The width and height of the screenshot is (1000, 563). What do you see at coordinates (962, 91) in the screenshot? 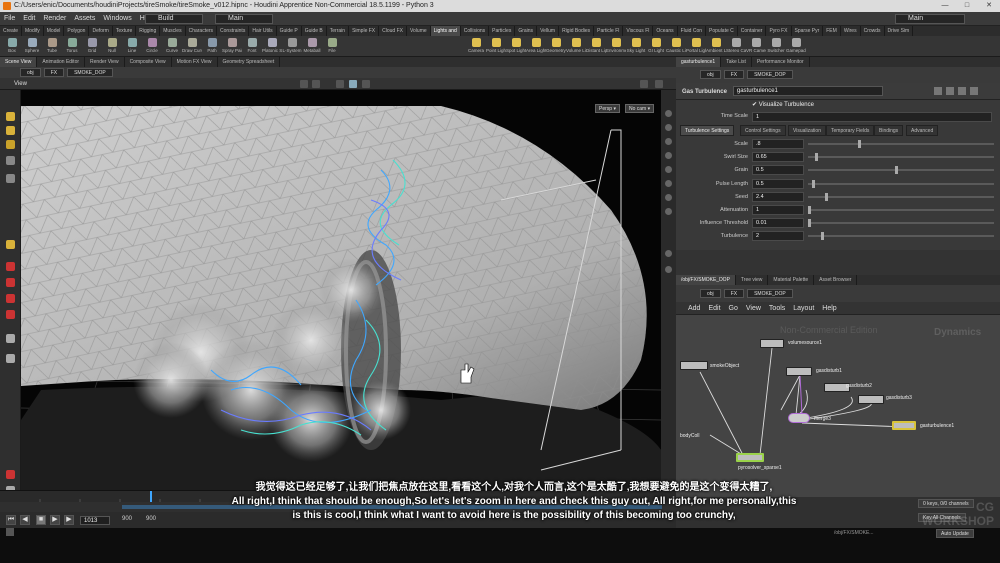
I see `info-icon` at bounding box center [962, 91].